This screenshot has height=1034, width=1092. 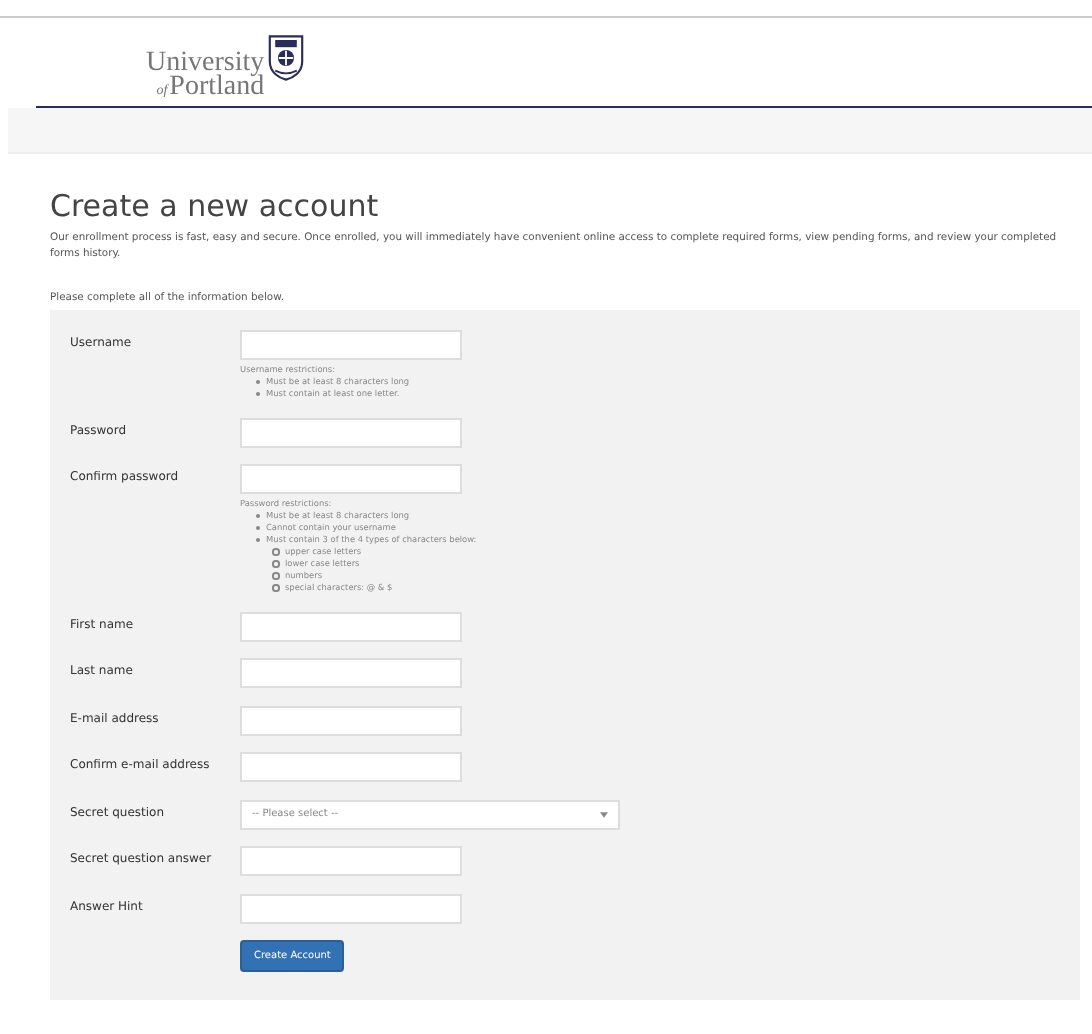 What do you see at coordinates (205, 64) in the screenshot?
I see `logo-wordmark: University` at bounding box center [205, 64].